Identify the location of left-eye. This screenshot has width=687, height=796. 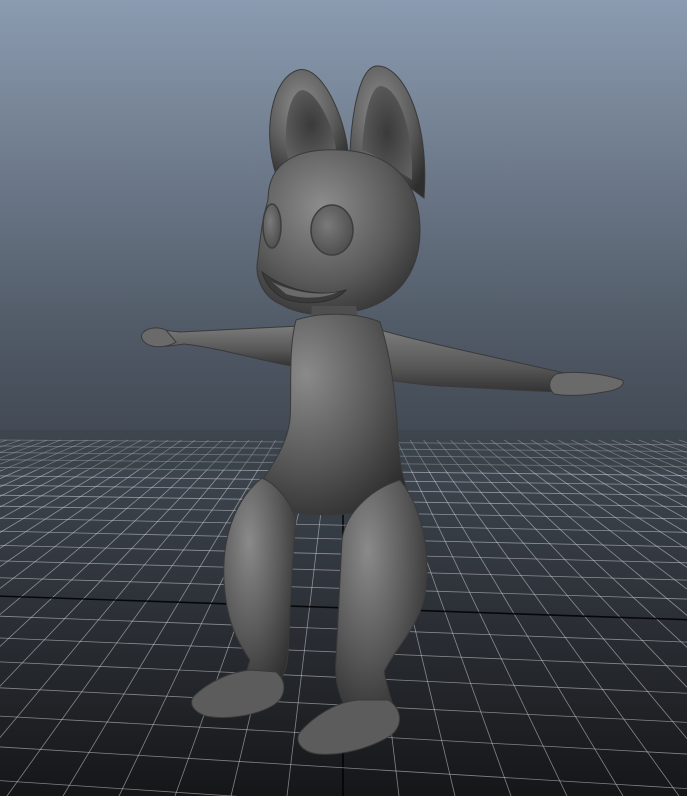
(272, 226).